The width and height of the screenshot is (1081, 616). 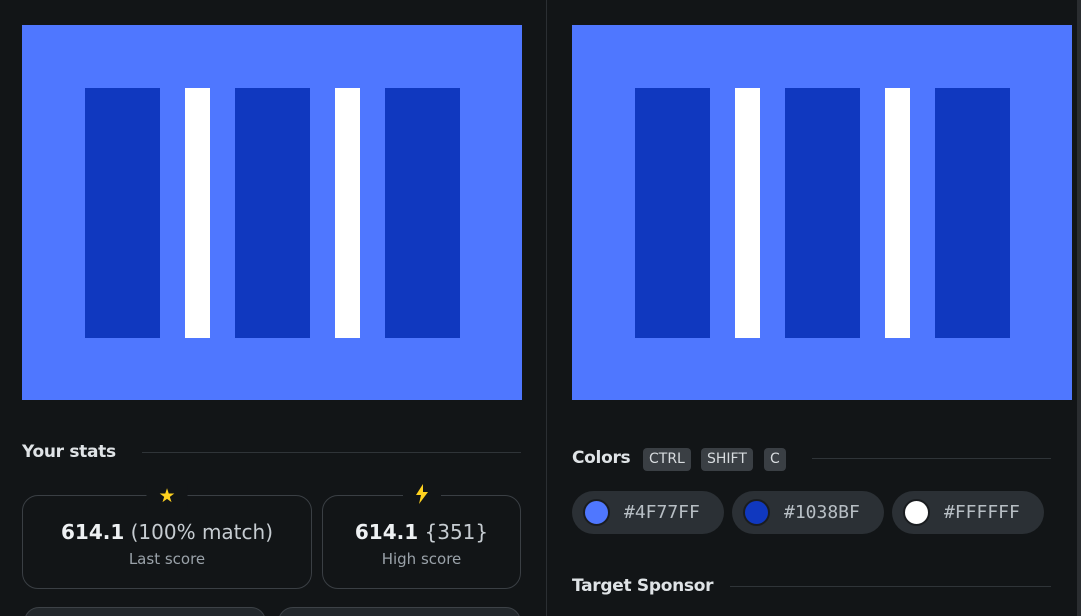 I want to click on color-hex: #FFFFFF, so click(x=982, y=512).